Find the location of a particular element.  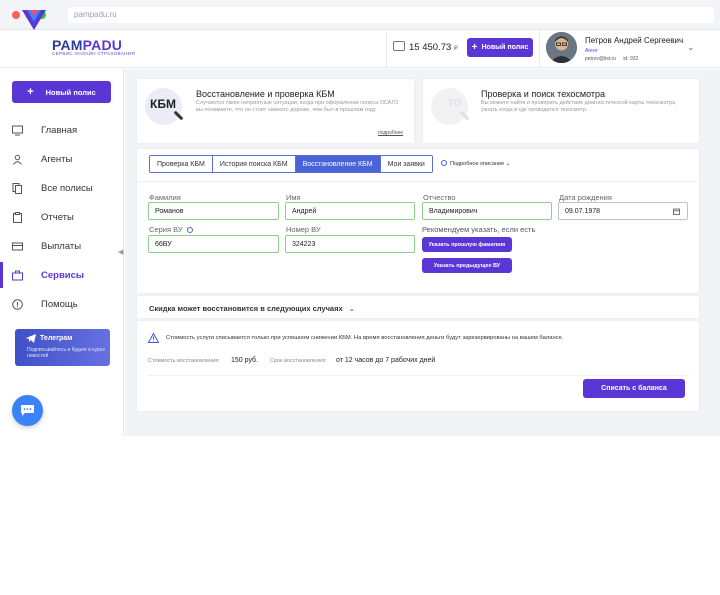

sidebar-item-label: Все полисы is located at coordinates (67, 188).